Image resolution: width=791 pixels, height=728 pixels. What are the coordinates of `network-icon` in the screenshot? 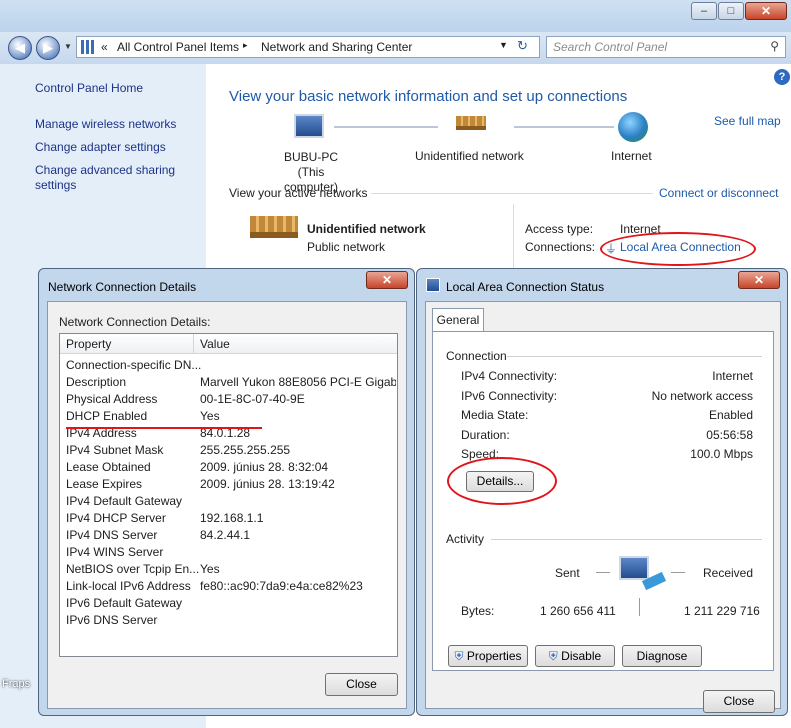 It's located at (433, 285).